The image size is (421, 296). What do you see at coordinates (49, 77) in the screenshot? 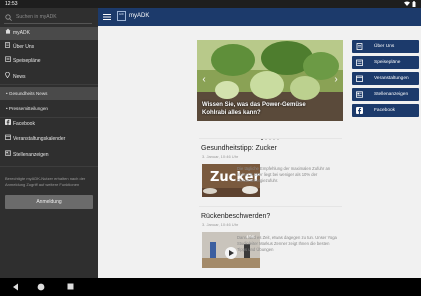
I see `drawer-item-news: News` at bounding box center [49, 77].